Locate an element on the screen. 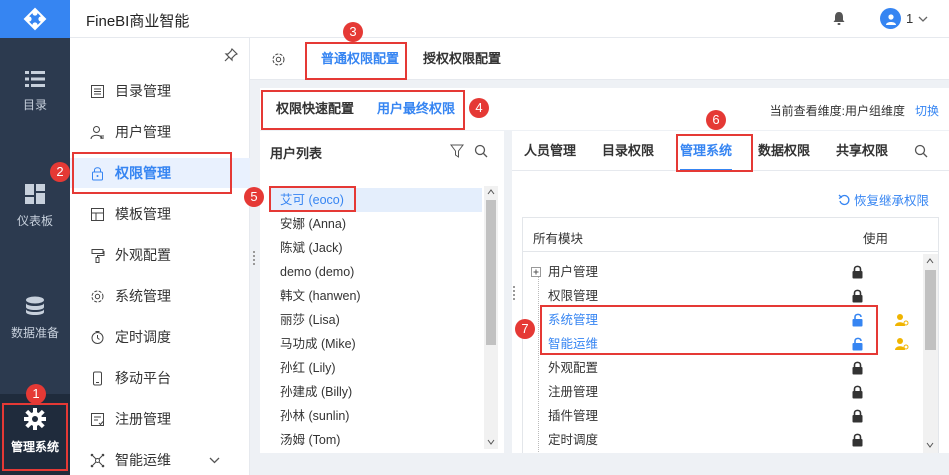  restore-label: 恢复继承权限 is located at coordinates (891, 201).